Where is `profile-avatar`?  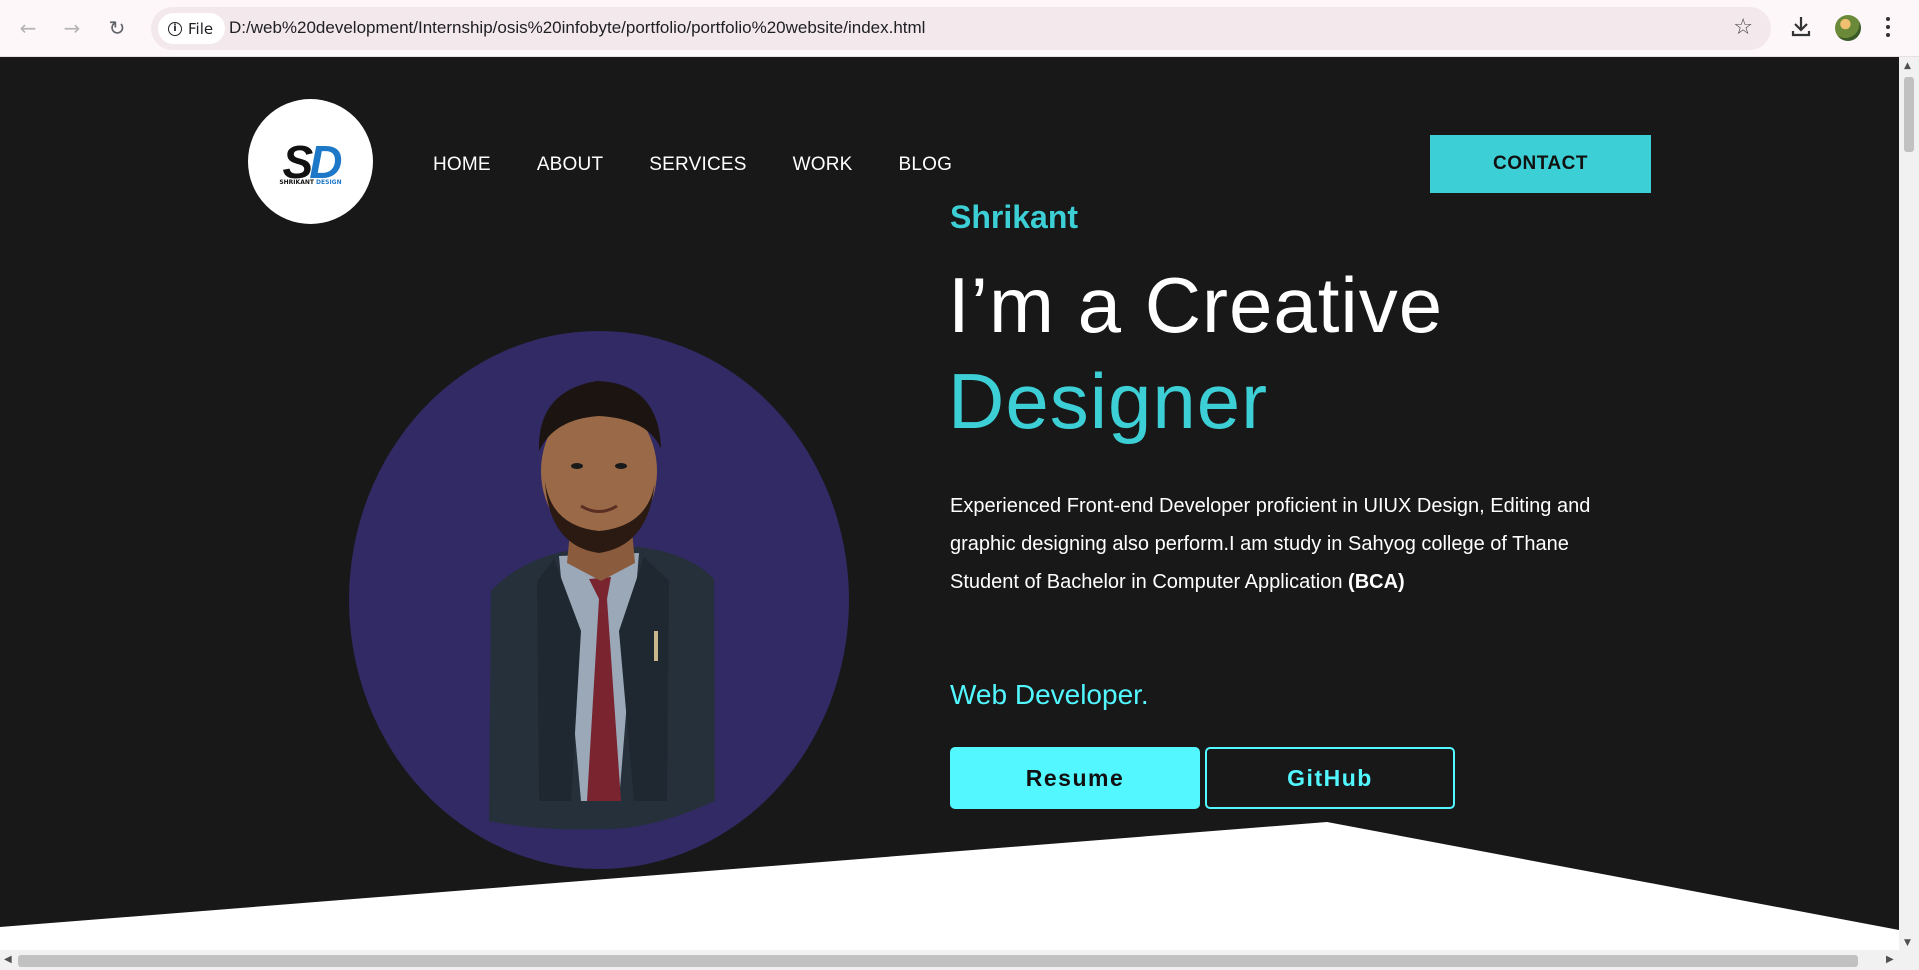
profile-avatar is located at coordinates (1848, 28).